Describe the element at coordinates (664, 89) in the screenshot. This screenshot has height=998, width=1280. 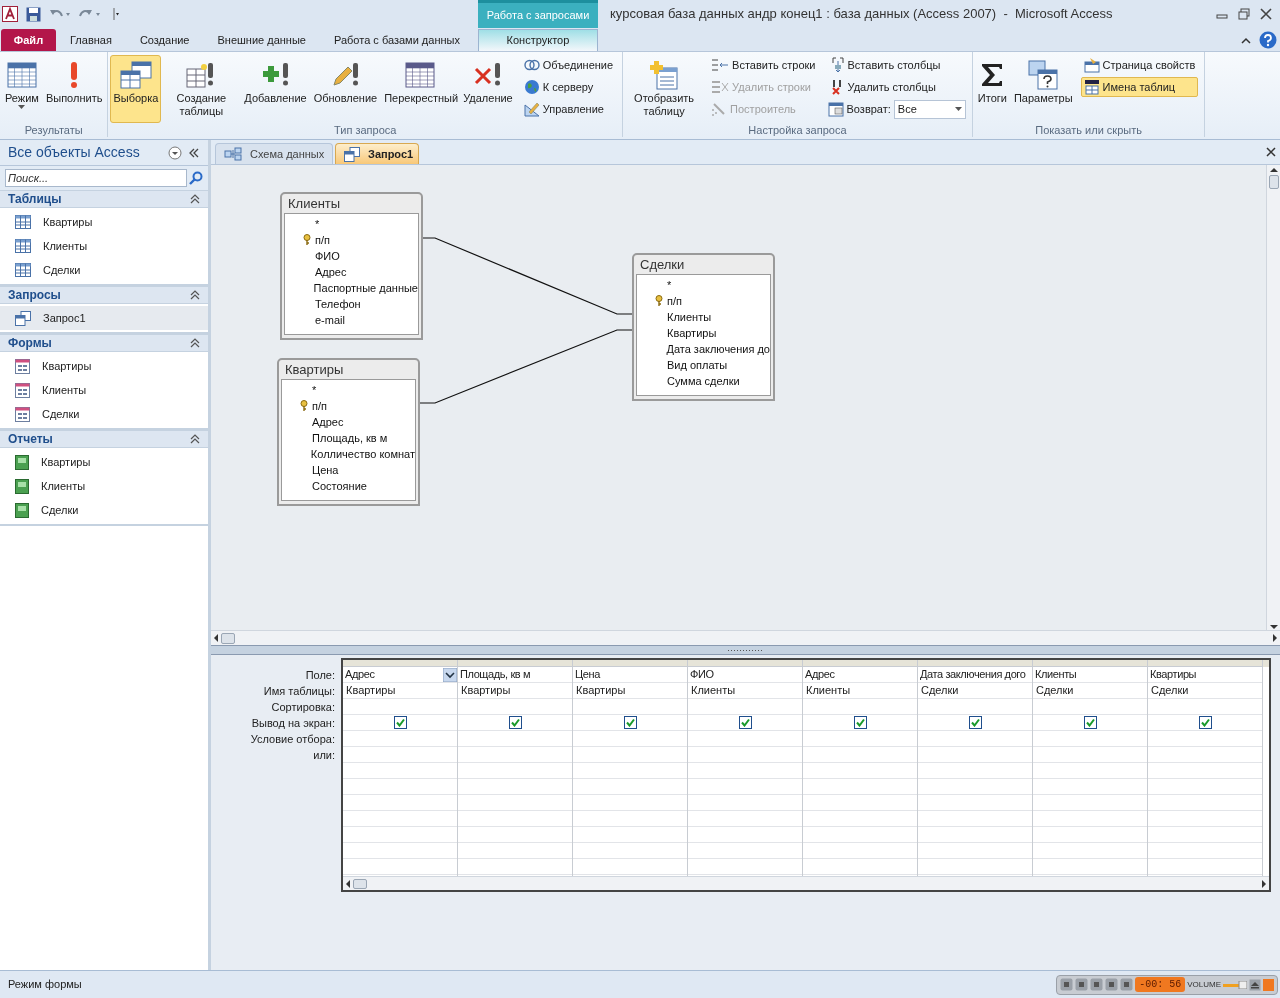
I see `ribbon-button: Отобразить таблицу` at that location.